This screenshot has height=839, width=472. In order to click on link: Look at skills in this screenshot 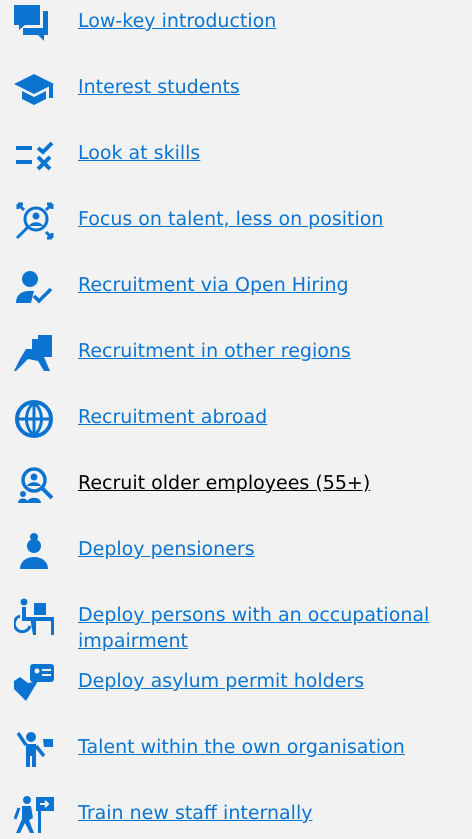, I will do `click(139, 153)`.